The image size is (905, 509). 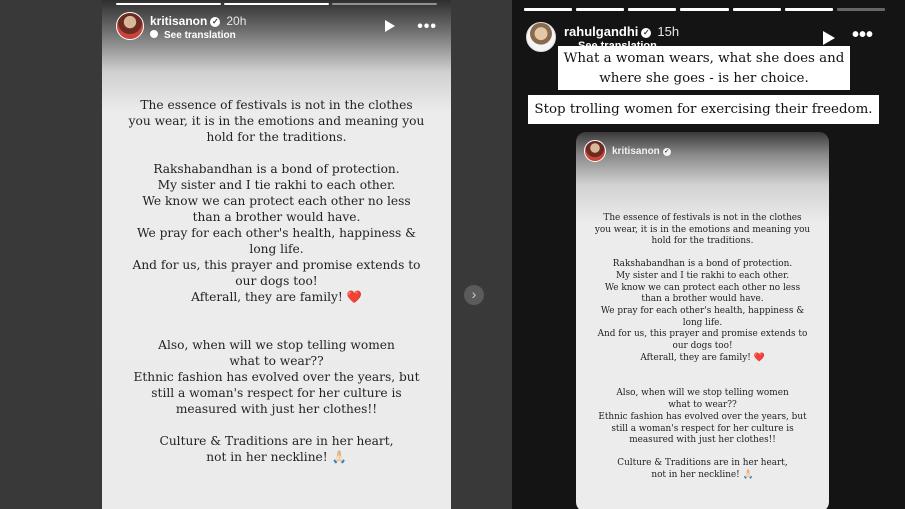 I want to click on username: kritisanon ✓ 20h, so click(x=198, y=21).